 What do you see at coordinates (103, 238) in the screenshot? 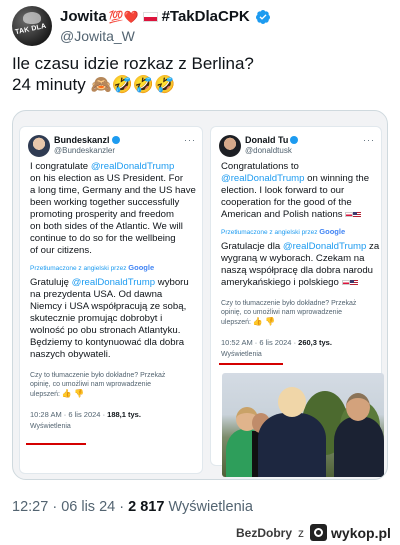
I see `body-line: continue to do so for the wellbeing` at bounding box center [103, 238].